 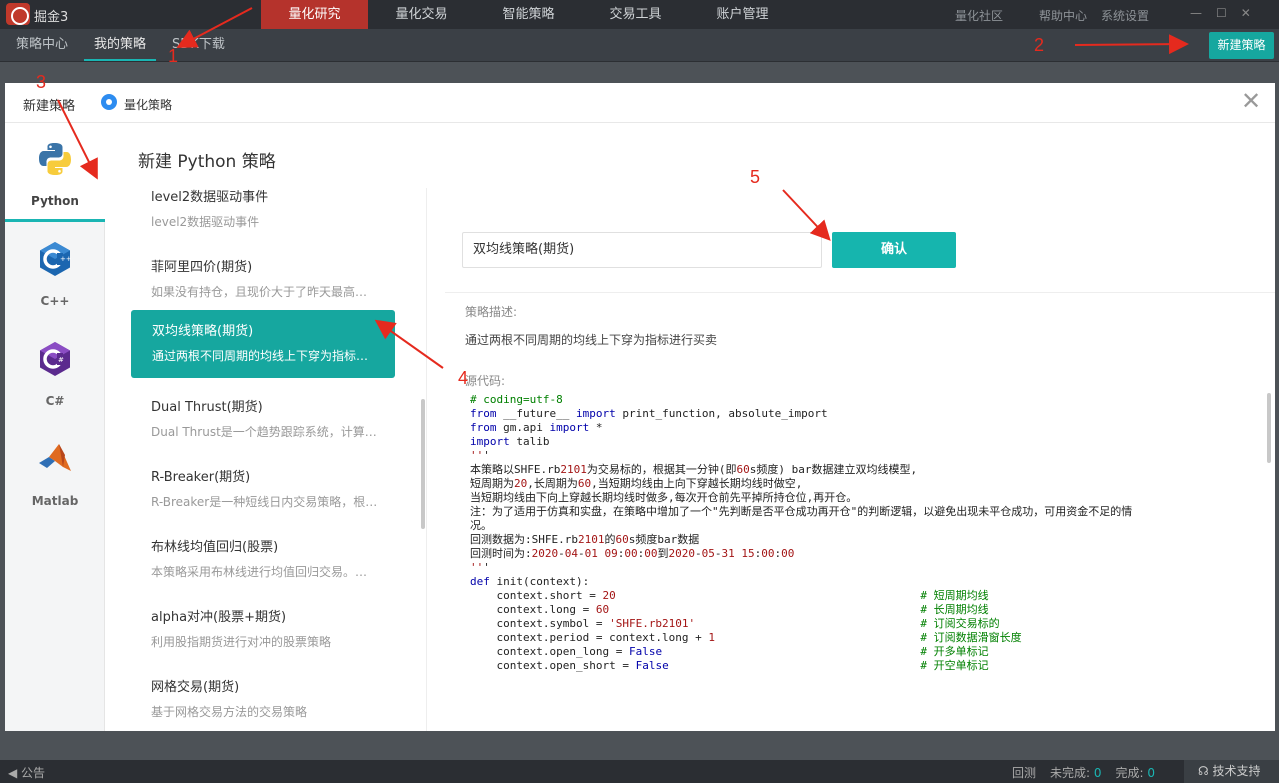 What do you see at coordinates (1136, 772) in the screenshot?
I see `finished-status: 完成: 0` at bounding box center [1136, 772].